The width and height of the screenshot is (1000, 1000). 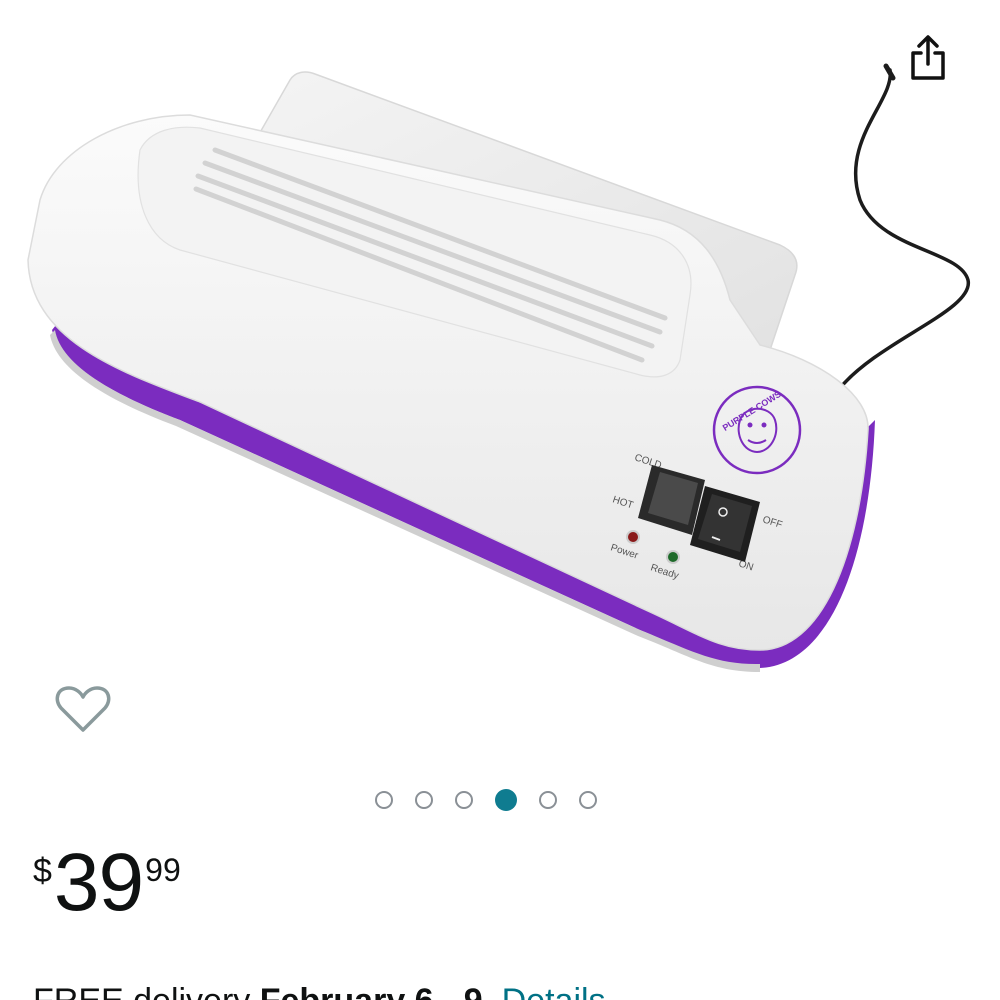 I want to click on price-whole: 39, so click(x=98, y=882).